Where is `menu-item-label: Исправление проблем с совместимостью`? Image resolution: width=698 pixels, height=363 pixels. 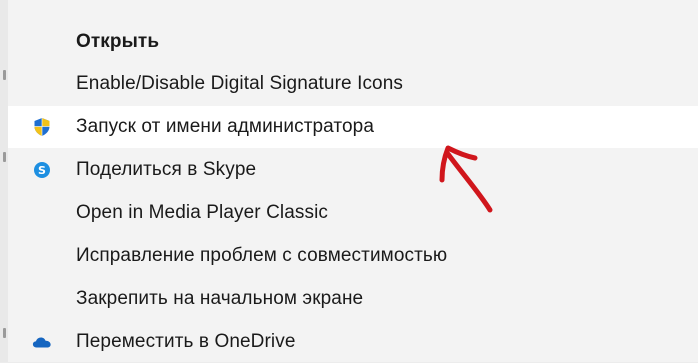
menu-item-label: Исправление проблем с совместимостью is located at coordinates (262, 255).